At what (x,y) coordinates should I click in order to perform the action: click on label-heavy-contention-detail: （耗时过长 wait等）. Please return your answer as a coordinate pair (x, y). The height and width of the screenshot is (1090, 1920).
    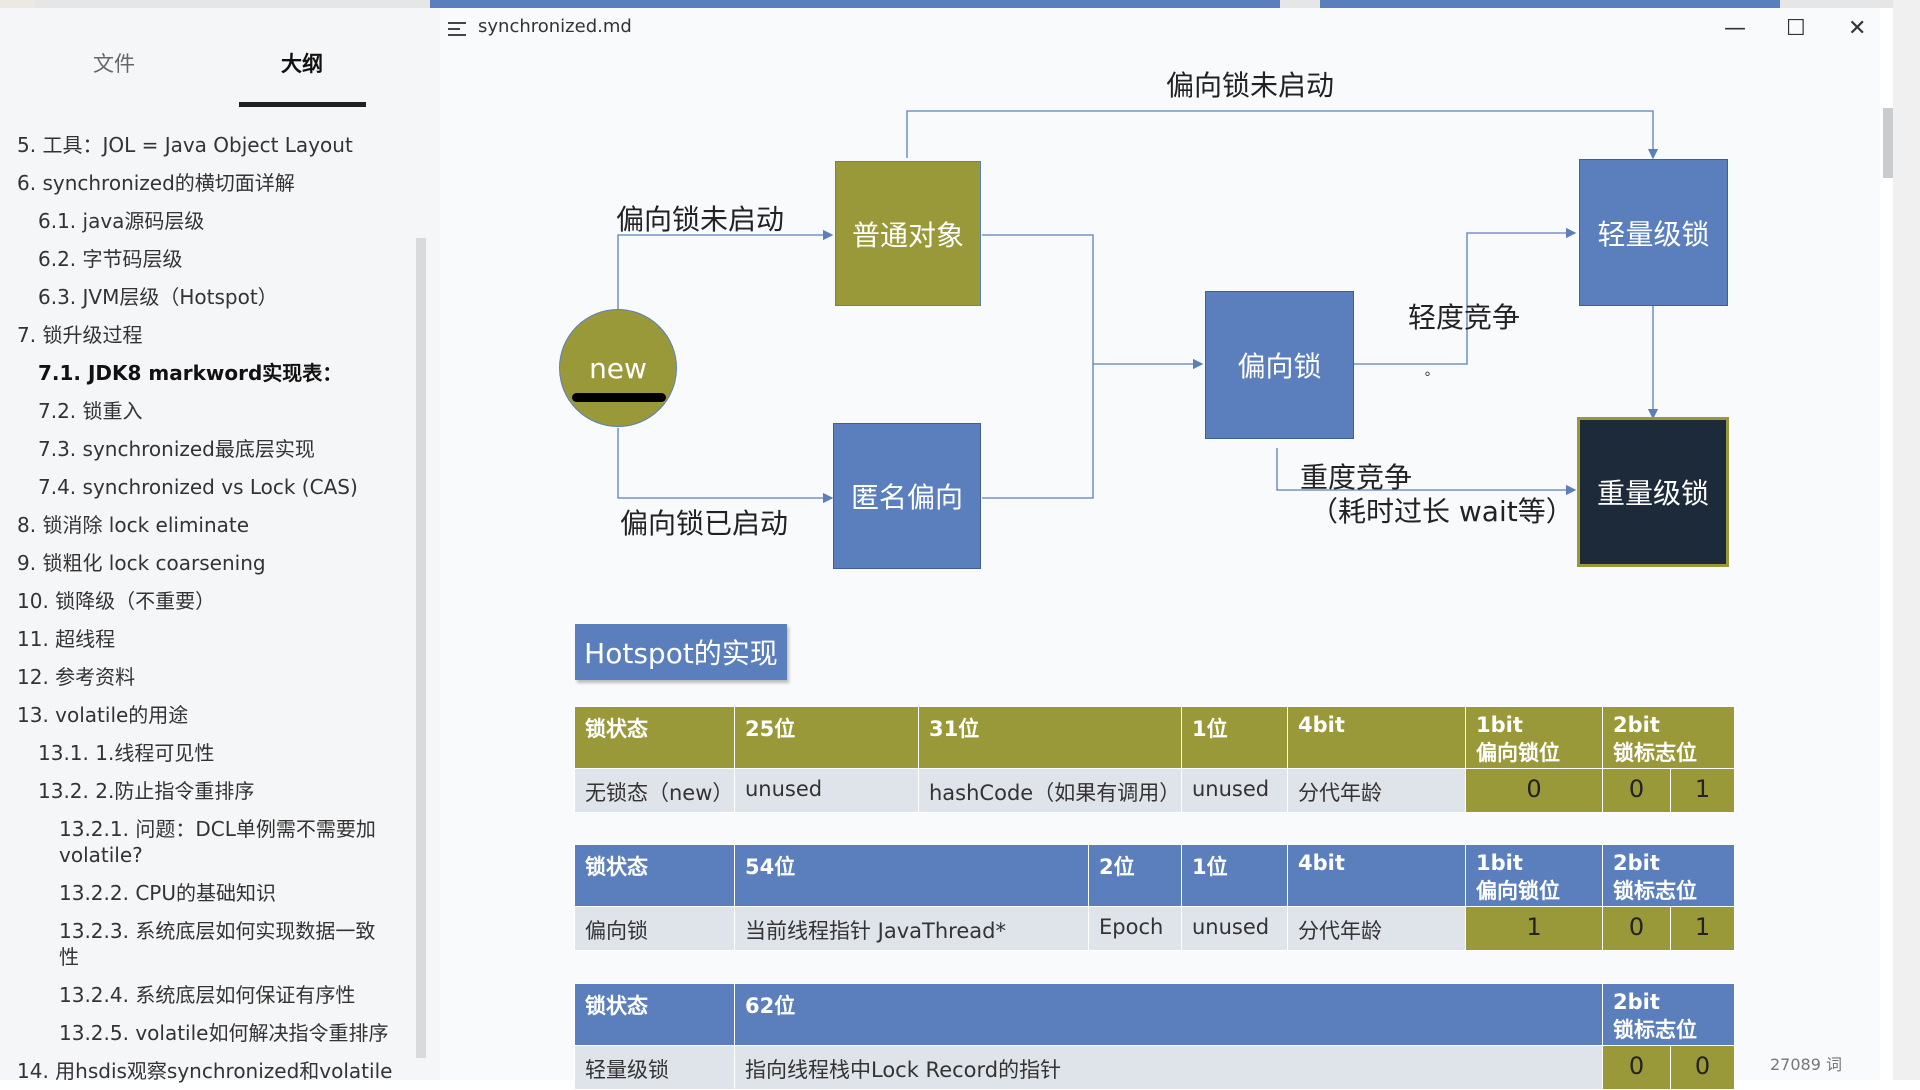
    Looking at the image, I should click on (1442, 511).